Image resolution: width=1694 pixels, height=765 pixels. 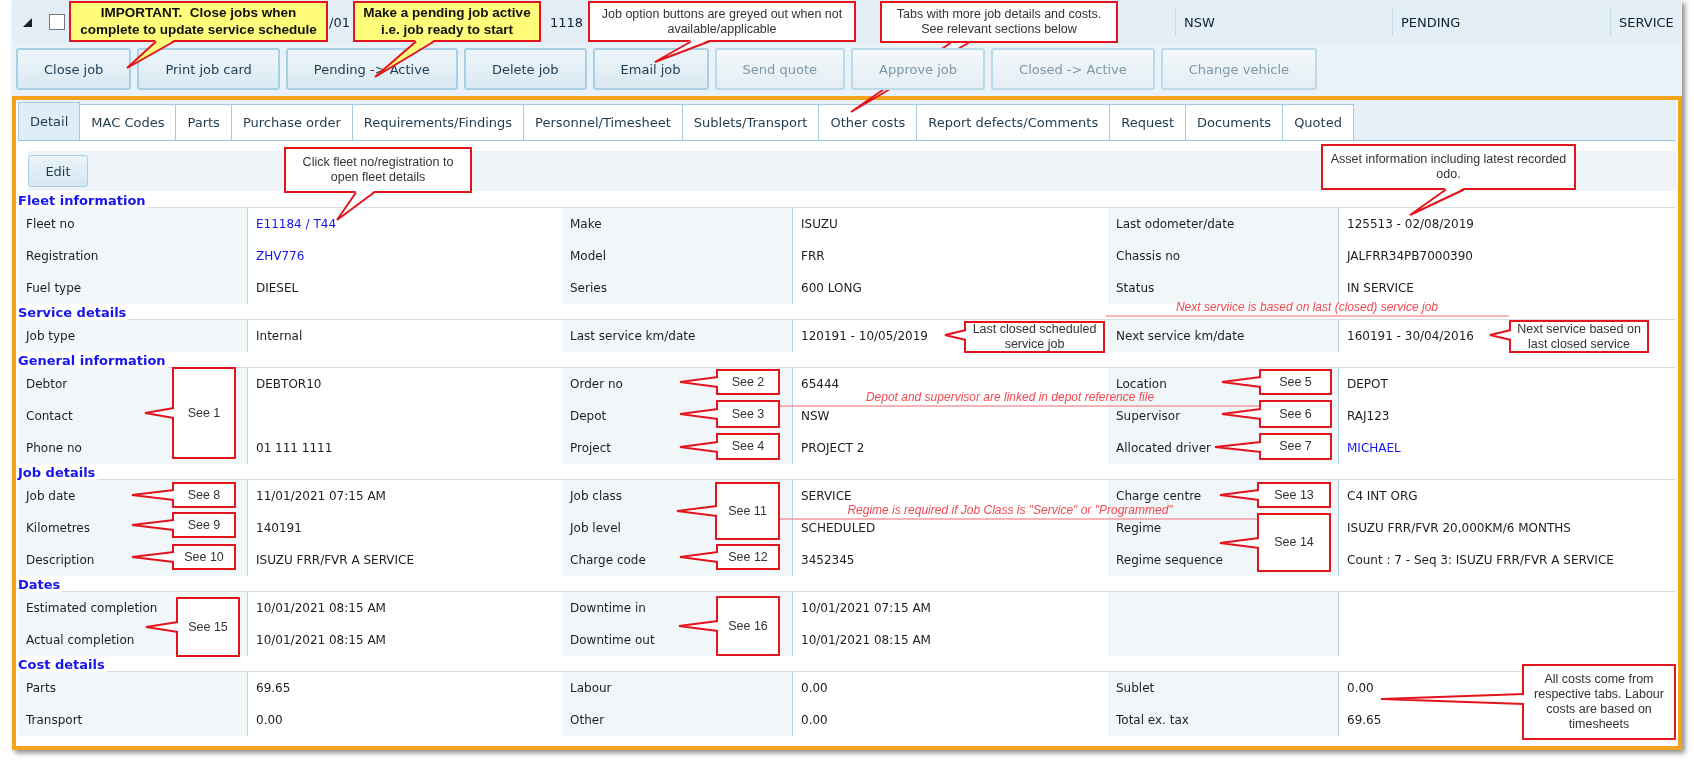 What do you see at coordinates (1010, 510) in the screenshot?
I see `annotation-text: Regime is required if Job Class is "Service" or "Programmed"` at bounding box center [1010, 510].